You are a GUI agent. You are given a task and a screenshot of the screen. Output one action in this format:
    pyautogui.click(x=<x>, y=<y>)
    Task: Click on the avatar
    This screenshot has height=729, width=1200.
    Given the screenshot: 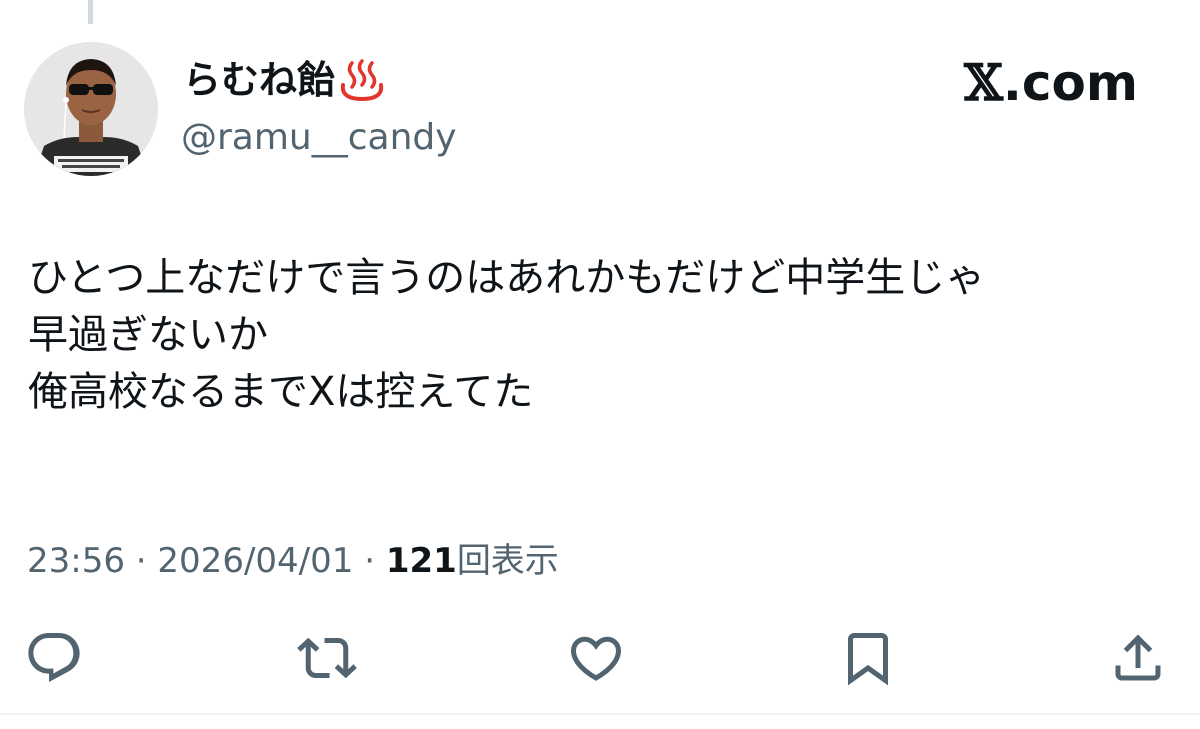 What is the action you would take?
    pyautogui.click(x=91, y=109)
    